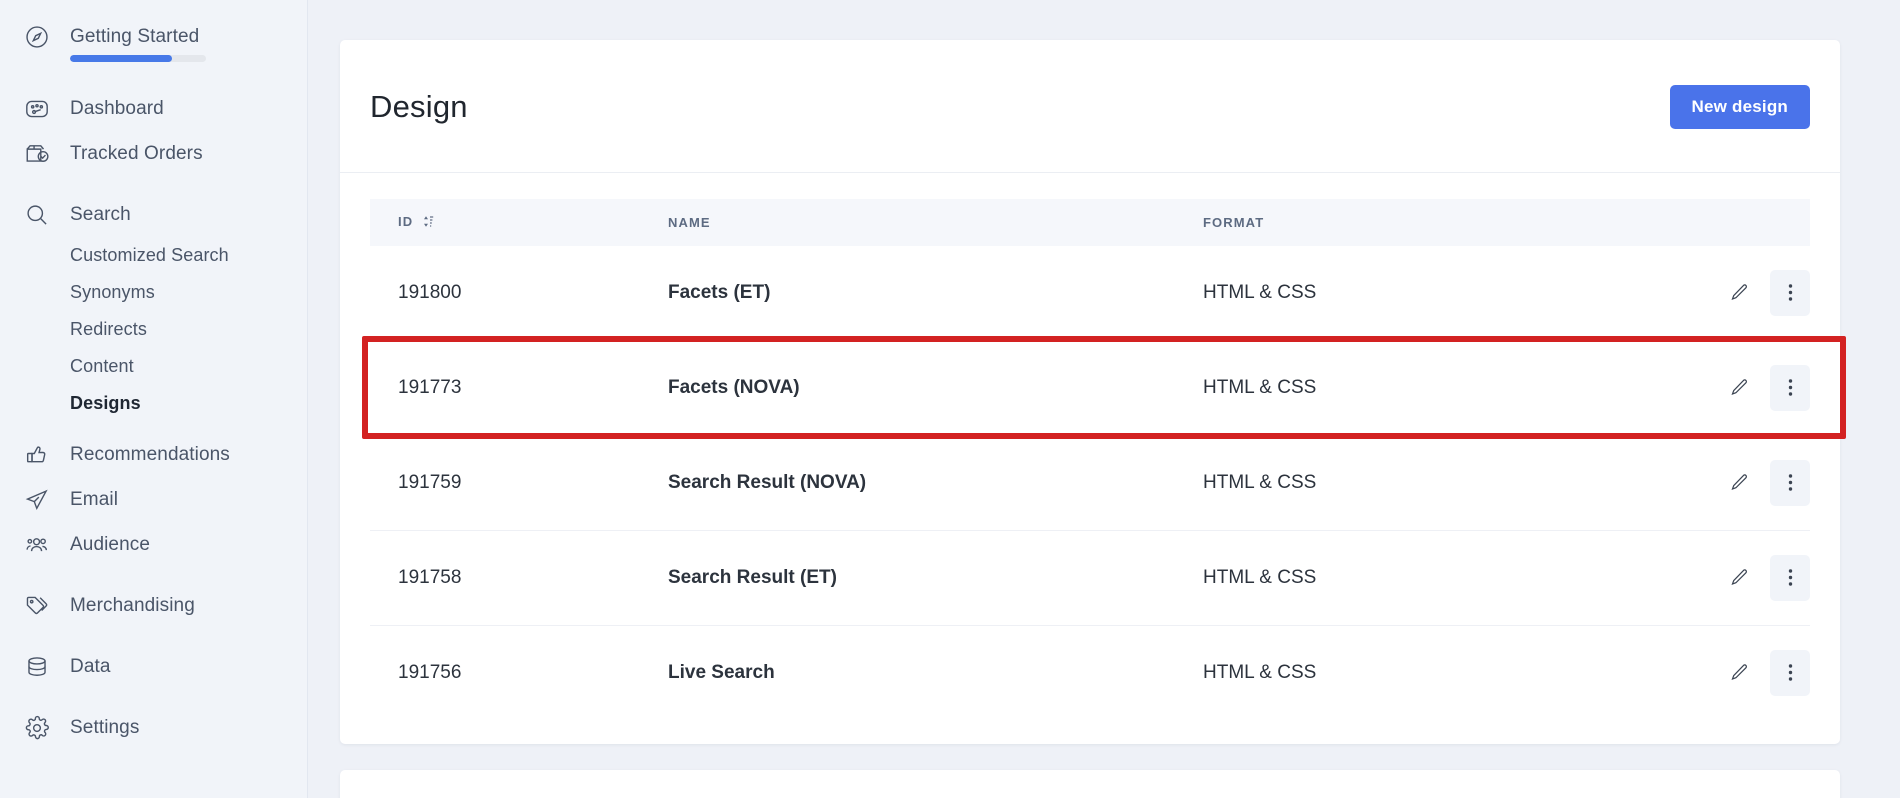 This screenshot has height=798, width=1900. I want to click on getting-started-progress, so click(153, 58).